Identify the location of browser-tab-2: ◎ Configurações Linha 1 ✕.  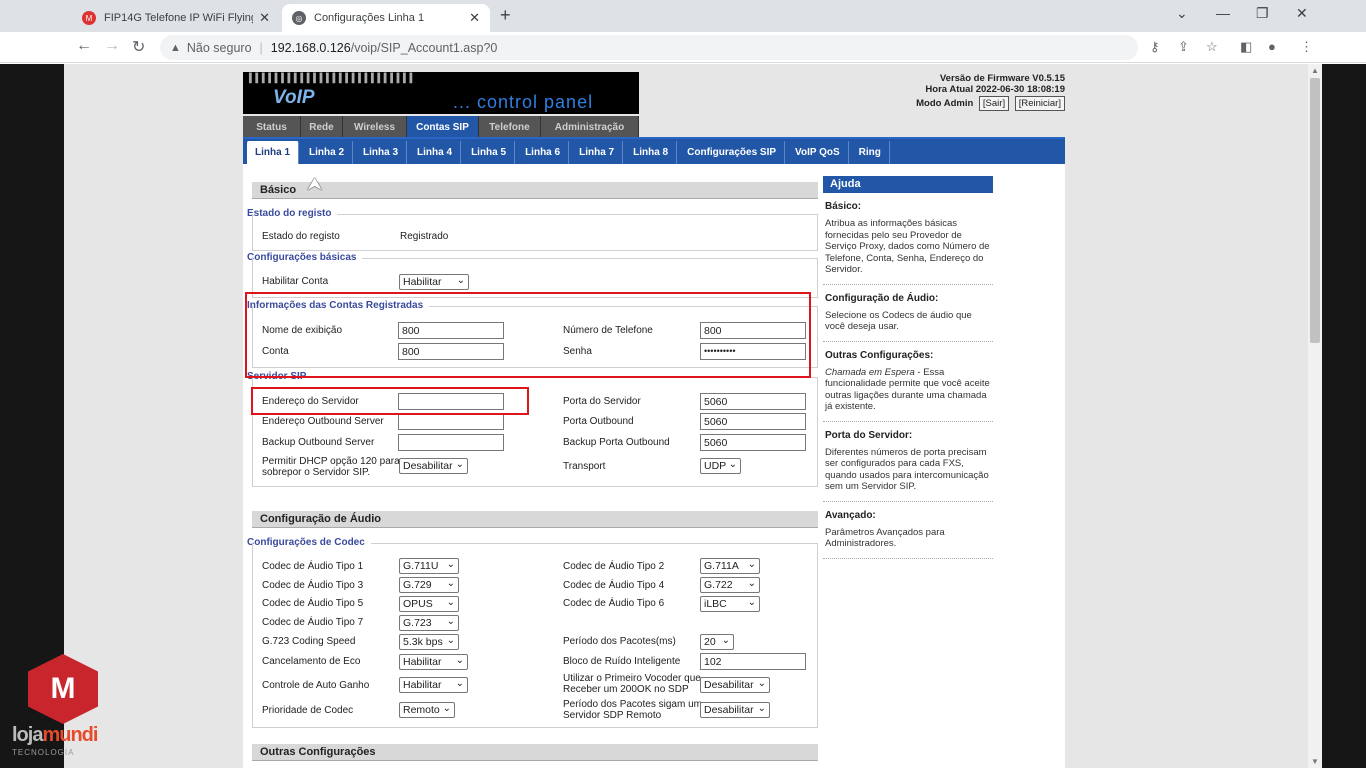
(386, 18).